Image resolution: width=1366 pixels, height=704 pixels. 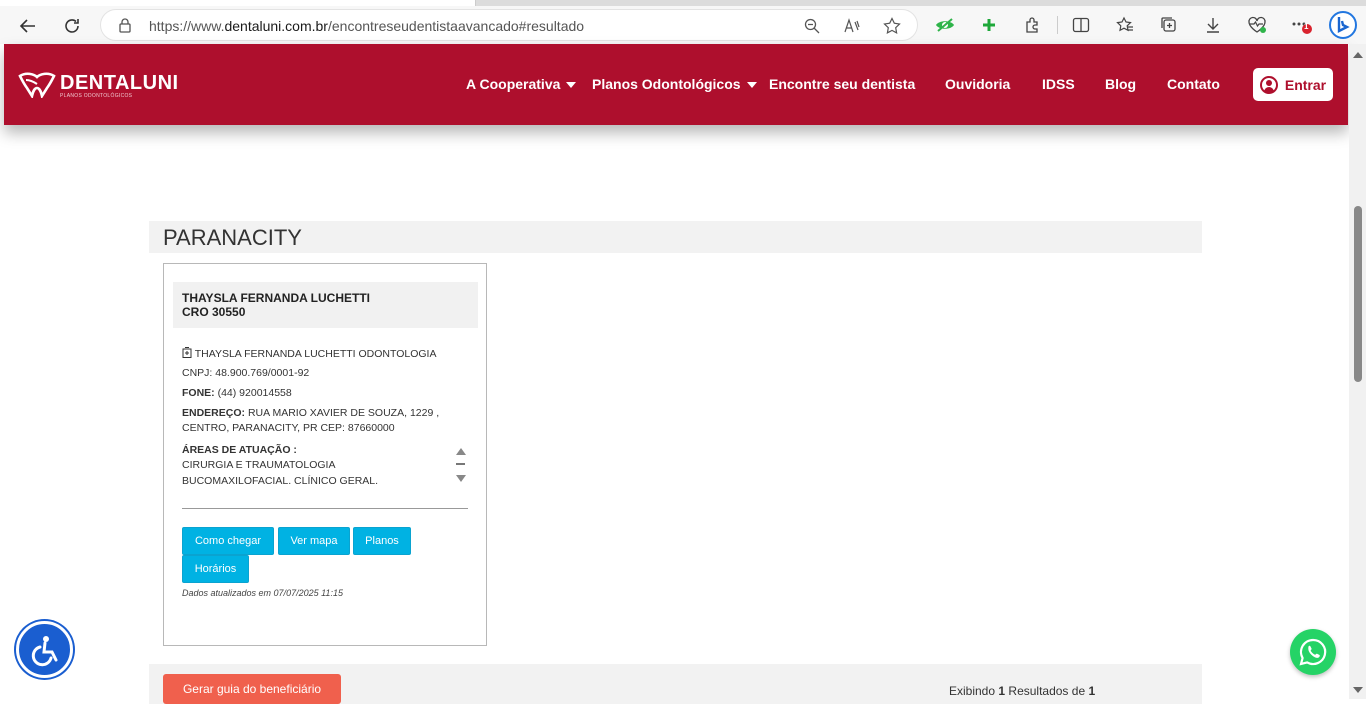 I want to click on menu-blog: Blog, so click(x=1120, y=84).